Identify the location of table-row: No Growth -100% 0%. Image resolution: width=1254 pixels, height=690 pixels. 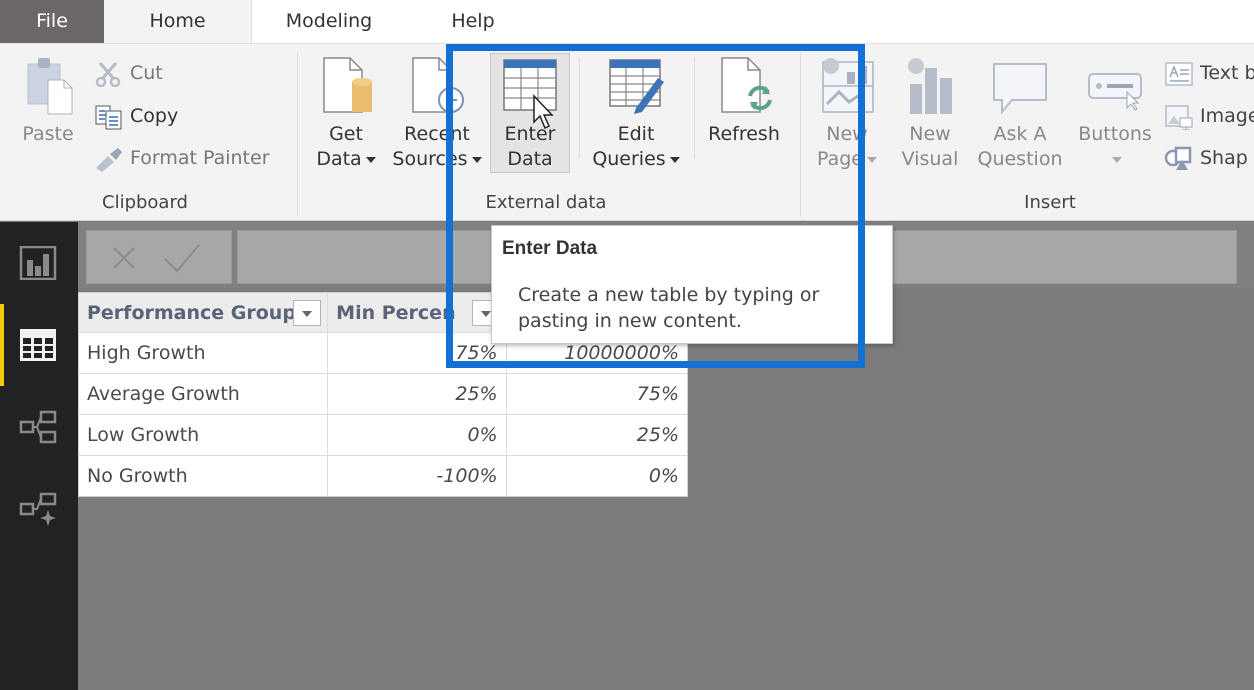
(383, 476).